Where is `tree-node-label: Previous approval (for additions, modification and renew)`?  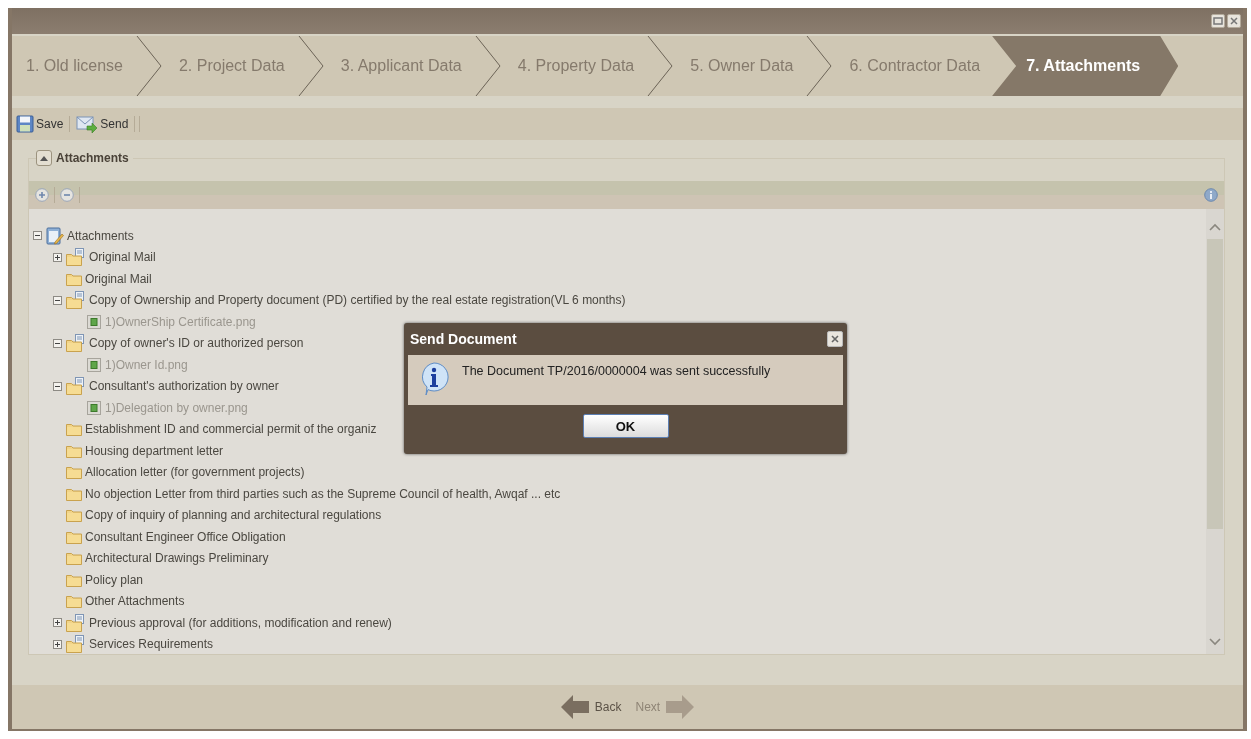
tree-node-label: Previous approval (for additions, modification and renew) is located at coordinates (240, 622).